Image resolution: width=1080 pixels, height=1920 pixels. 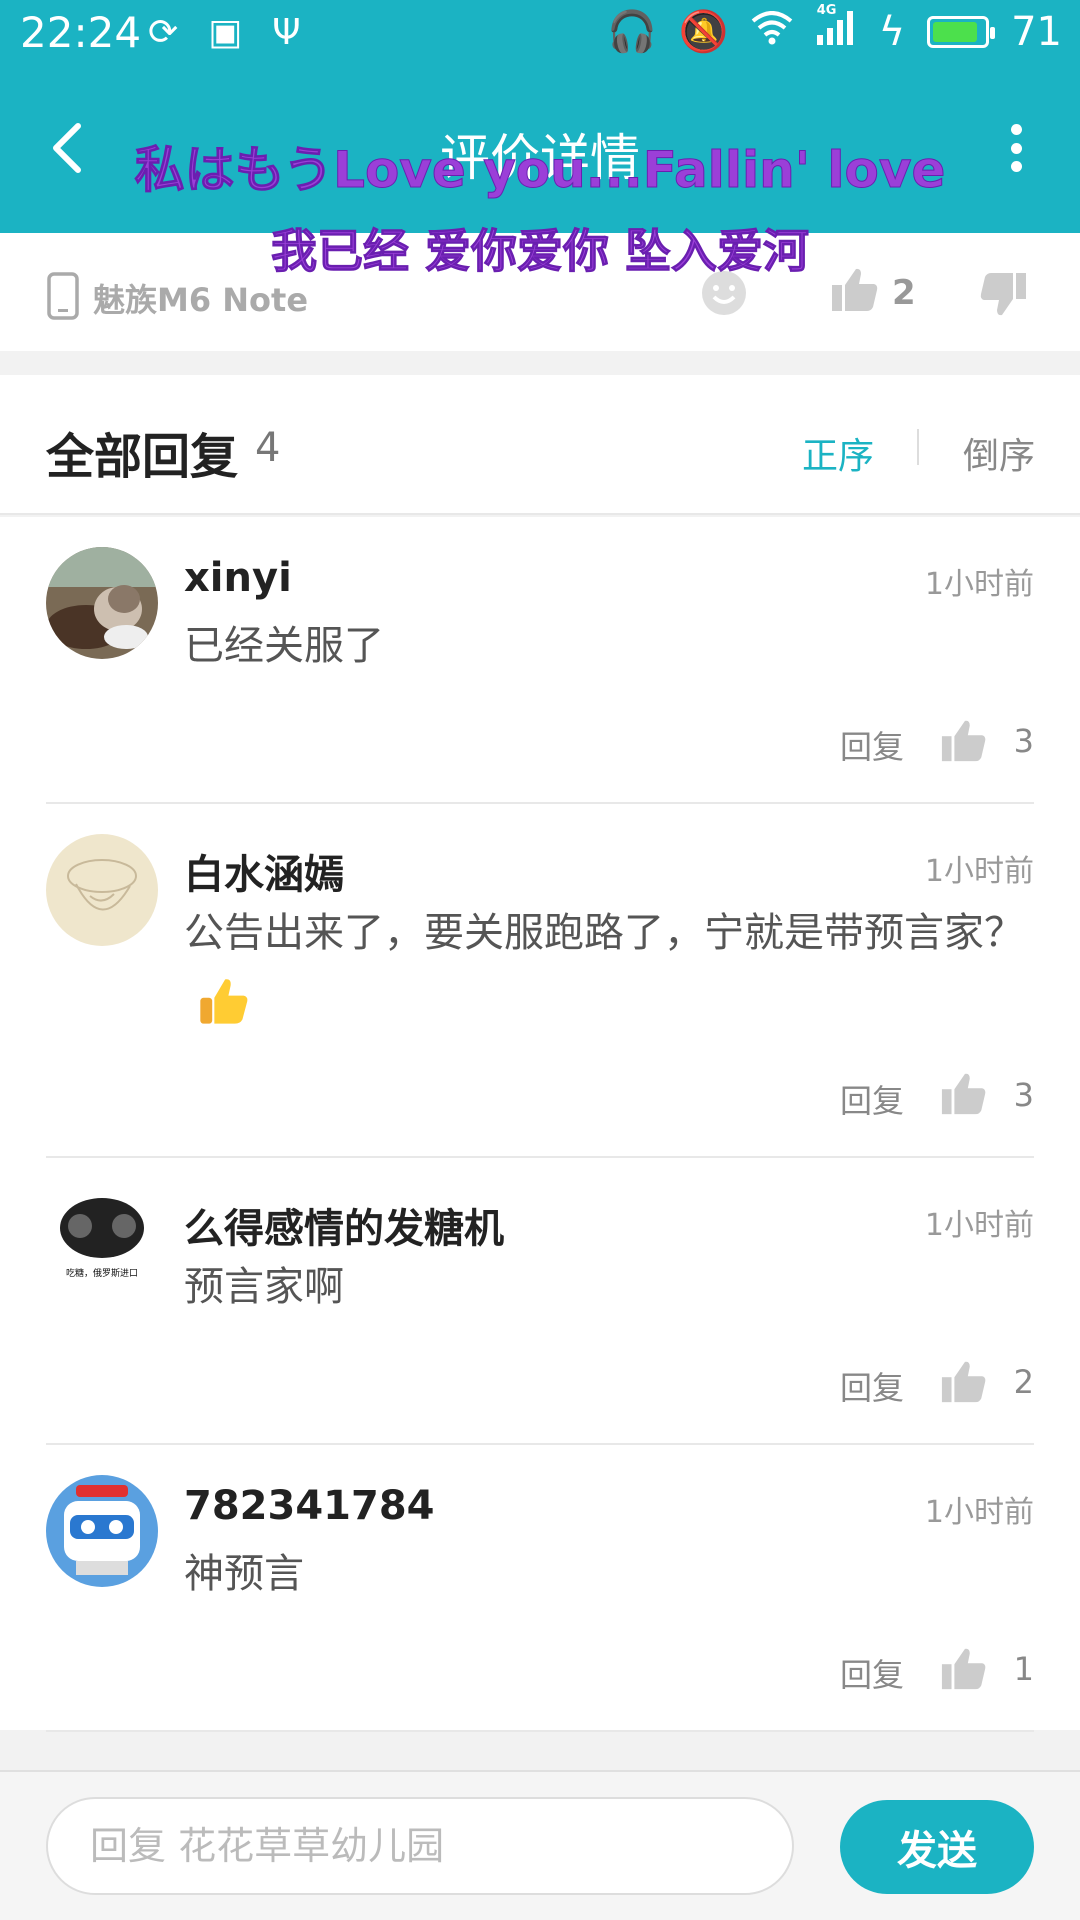 What do you see at coordinates (540, 170) in the screenshot?
I see `lyric-overlay-line-1: 私はもうLove you...Fallin' love` at bounding box center [540, 170].